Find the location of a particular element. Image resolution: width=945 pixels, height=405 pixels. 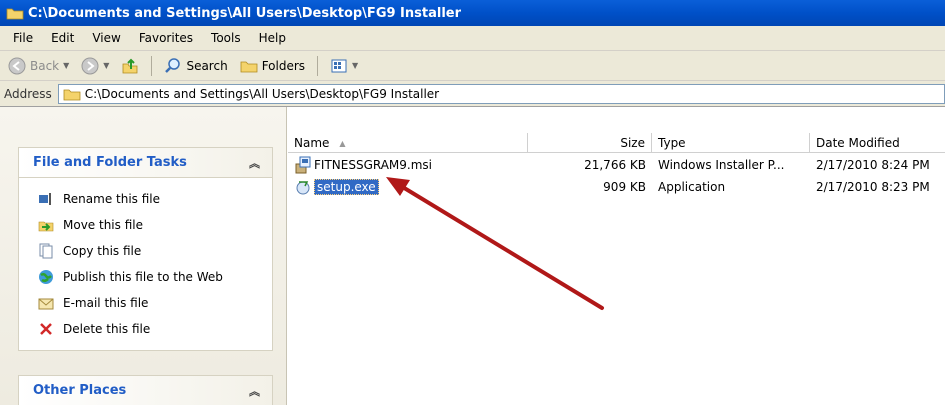

column-header-row: Name ▲ Size Type Date Modified is located at coordinates (616, 143).